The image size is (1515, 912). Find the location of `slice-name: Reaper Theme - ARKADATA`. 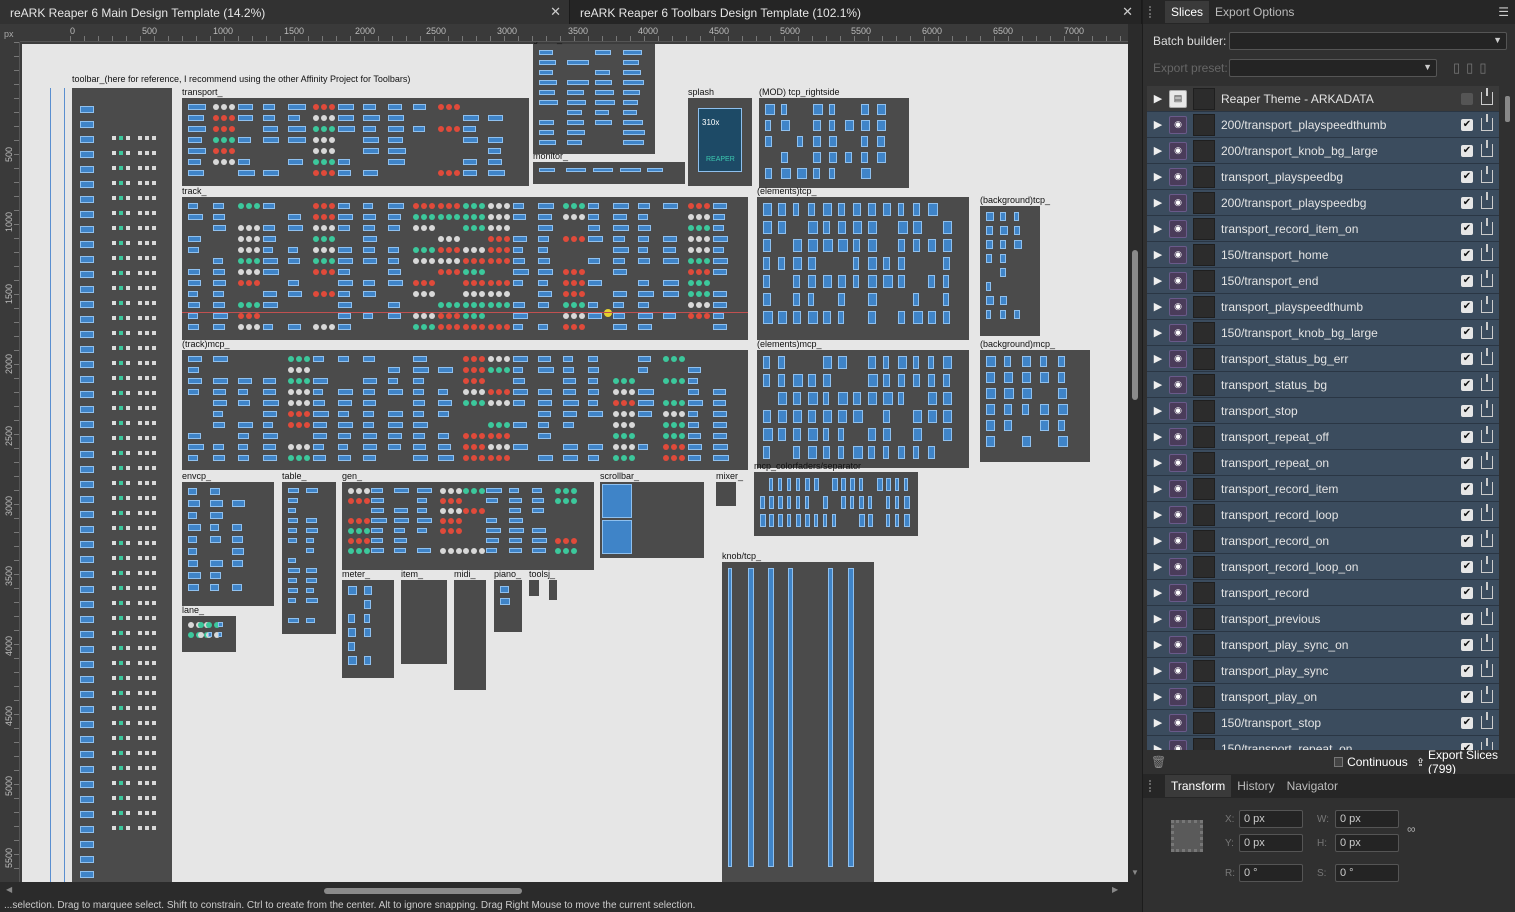

slice-name: Reaper Theme - ARKADATA is located at coordinates (1341, 99).